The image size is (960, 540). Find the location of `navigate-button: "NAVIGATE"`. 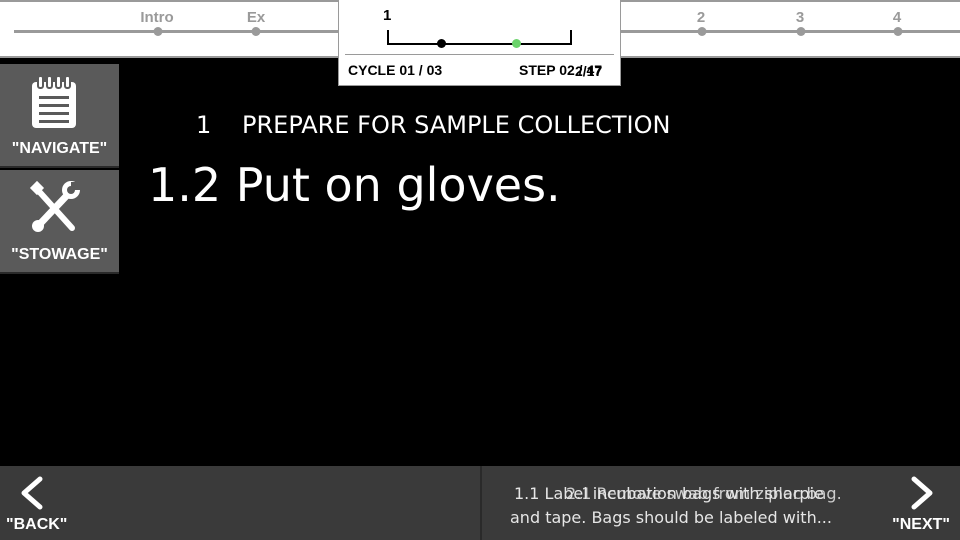

navigate-button: "NAVIGATE" is located at coordinates (59, 116).